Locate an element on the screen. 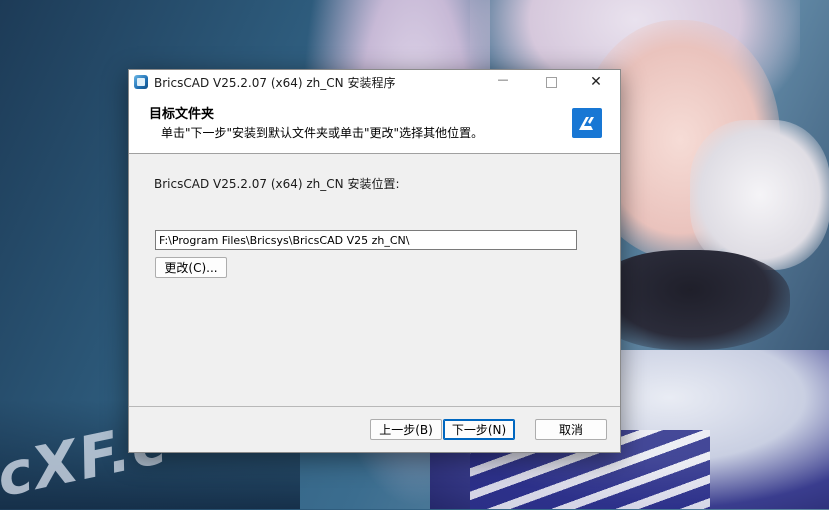 The image size is (829, 510). maximize-button is located at coordinates (551, 82).